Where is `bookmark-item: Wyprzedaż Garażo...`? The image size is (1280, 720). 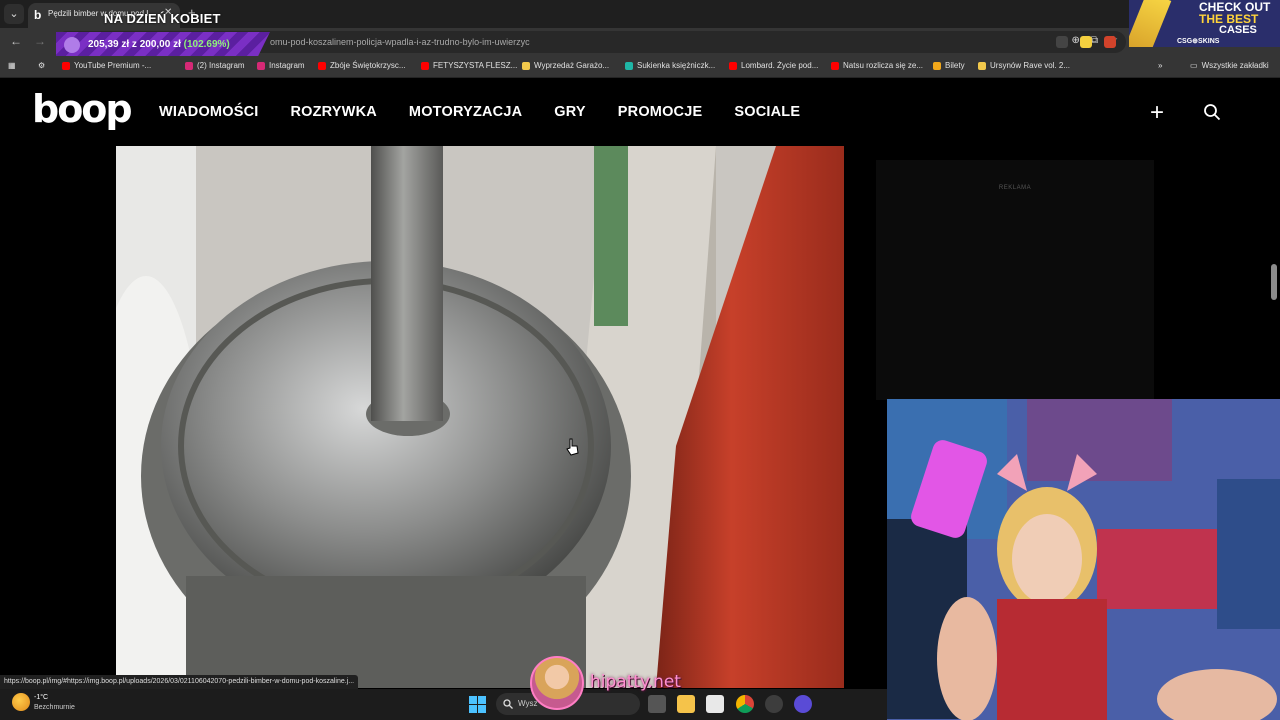
bookmark-item: Wyprzedaż Garażo... is located at coordinates (565, 65).